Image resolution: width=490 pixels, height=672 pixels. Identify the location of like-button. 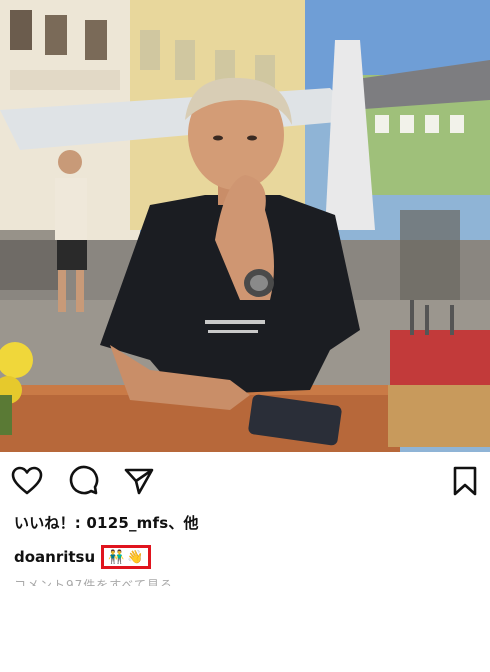
(27, 481).